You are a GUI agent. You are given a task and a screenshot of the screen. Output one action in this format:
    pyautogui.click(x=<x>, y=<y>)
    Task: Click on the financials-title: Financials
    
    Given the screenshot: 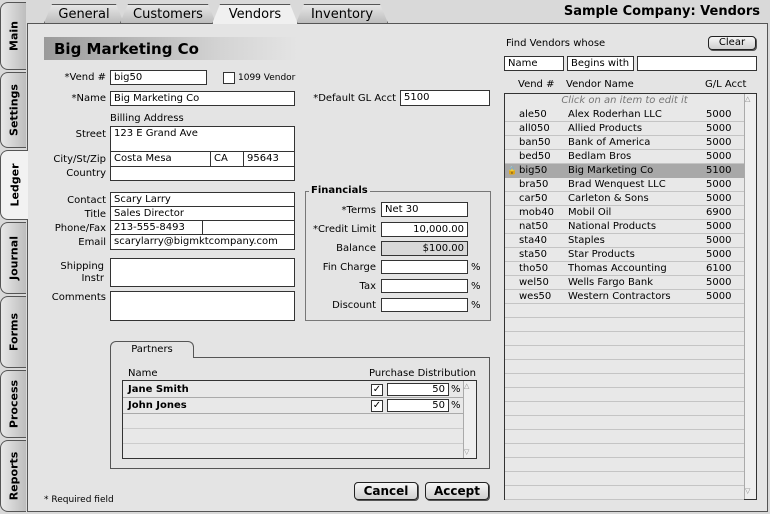 What is the action you would take?
    pyautogui.click(x=339, y=190)
    